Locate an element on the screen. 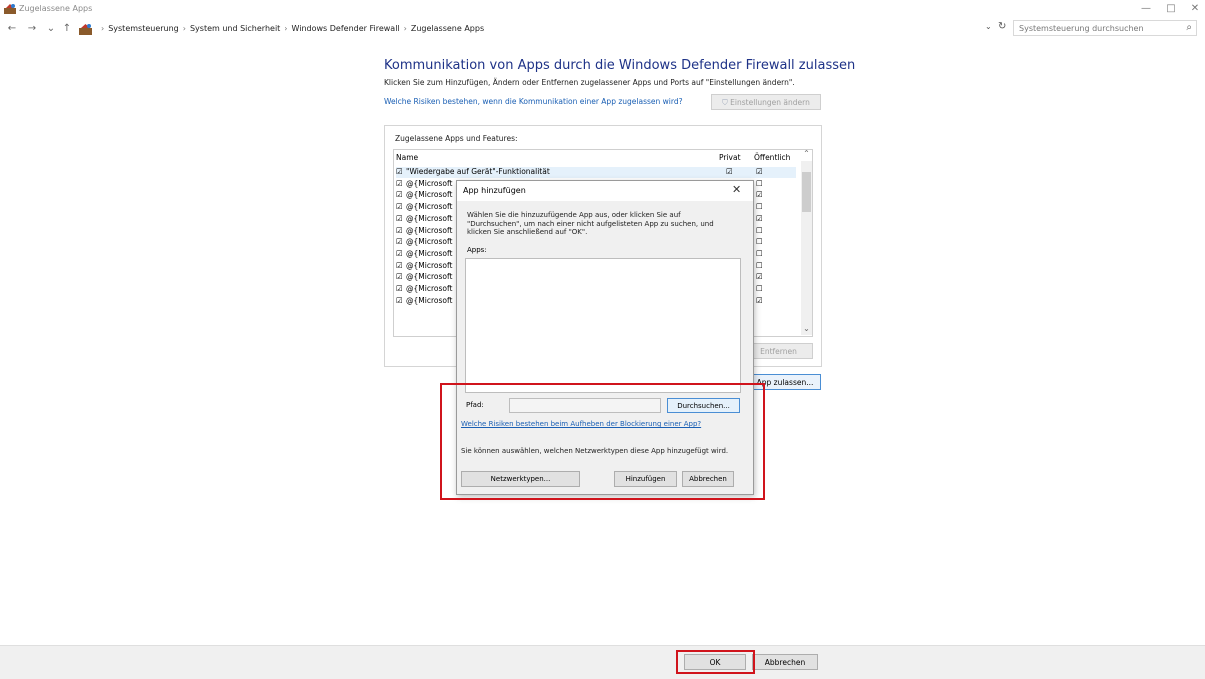  scrollbar-thumb is located at coordinates (806, 192).